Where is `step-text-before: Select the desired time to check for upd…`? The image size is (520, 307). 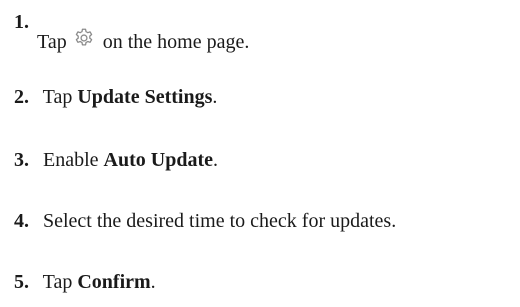
step-text-before: Select the desired time to check for upd… is located at coordinates (220, 221).